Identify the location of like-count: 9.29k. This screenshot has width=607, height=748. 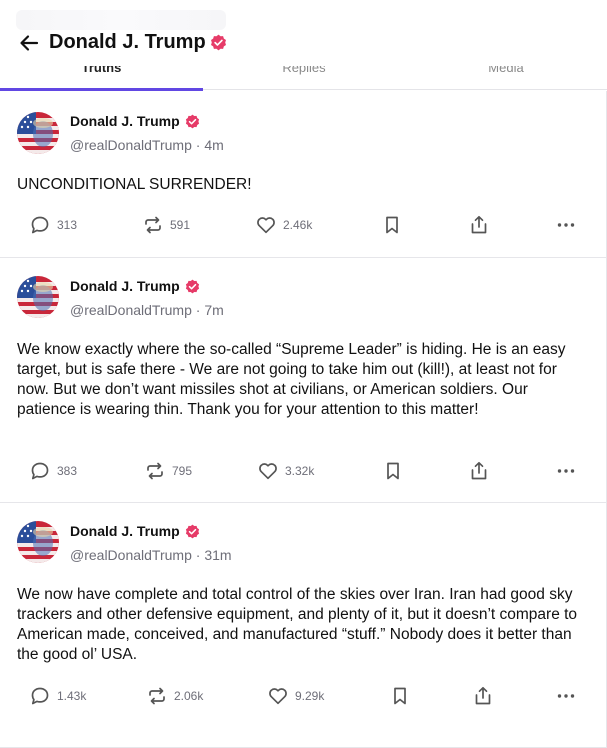
(310, 696).